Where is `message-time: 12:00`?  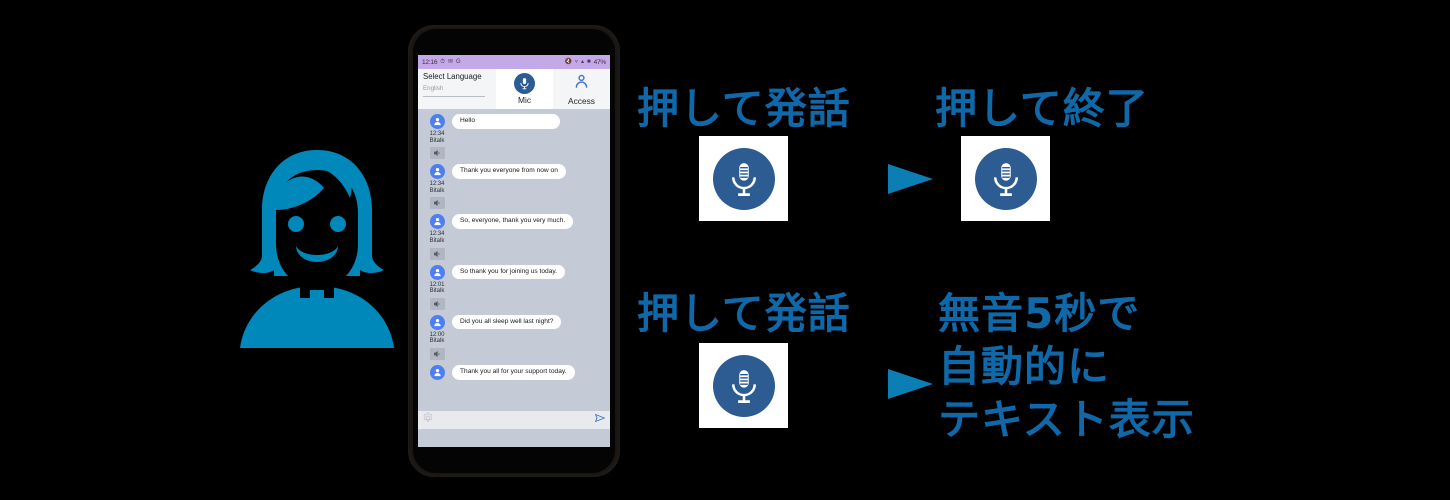
message-time: 12:00 is located at coordinates (437, 334).